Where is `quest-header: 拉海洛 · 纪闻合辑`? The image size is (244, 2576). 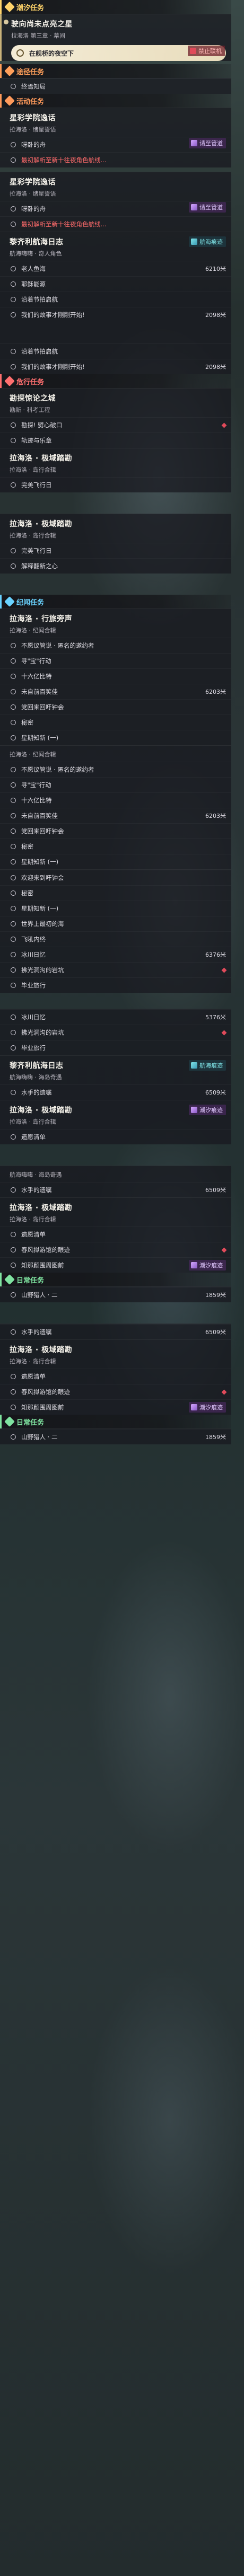 quest-header: 拉海洛 · 纪闻合辑 is located at coordinates (116, 754).